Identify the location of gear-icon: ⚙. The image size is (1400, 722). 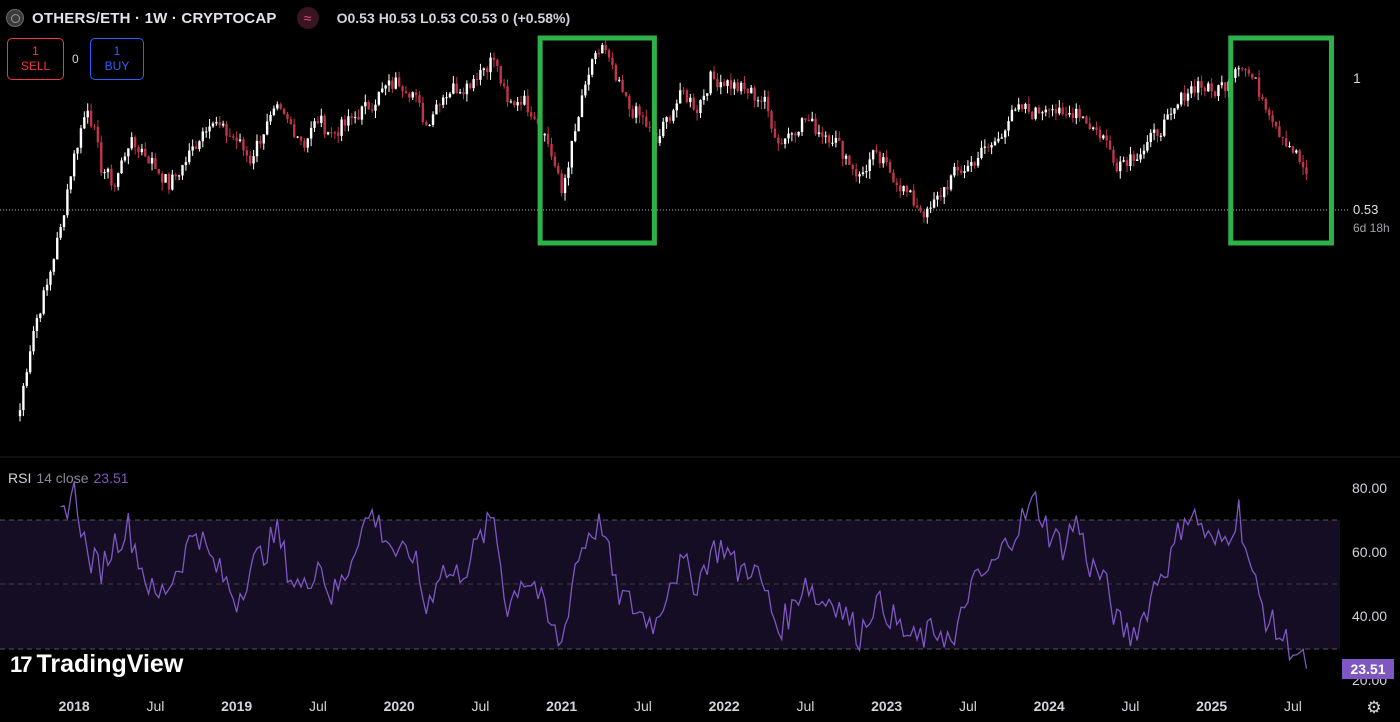
(1374, 708).